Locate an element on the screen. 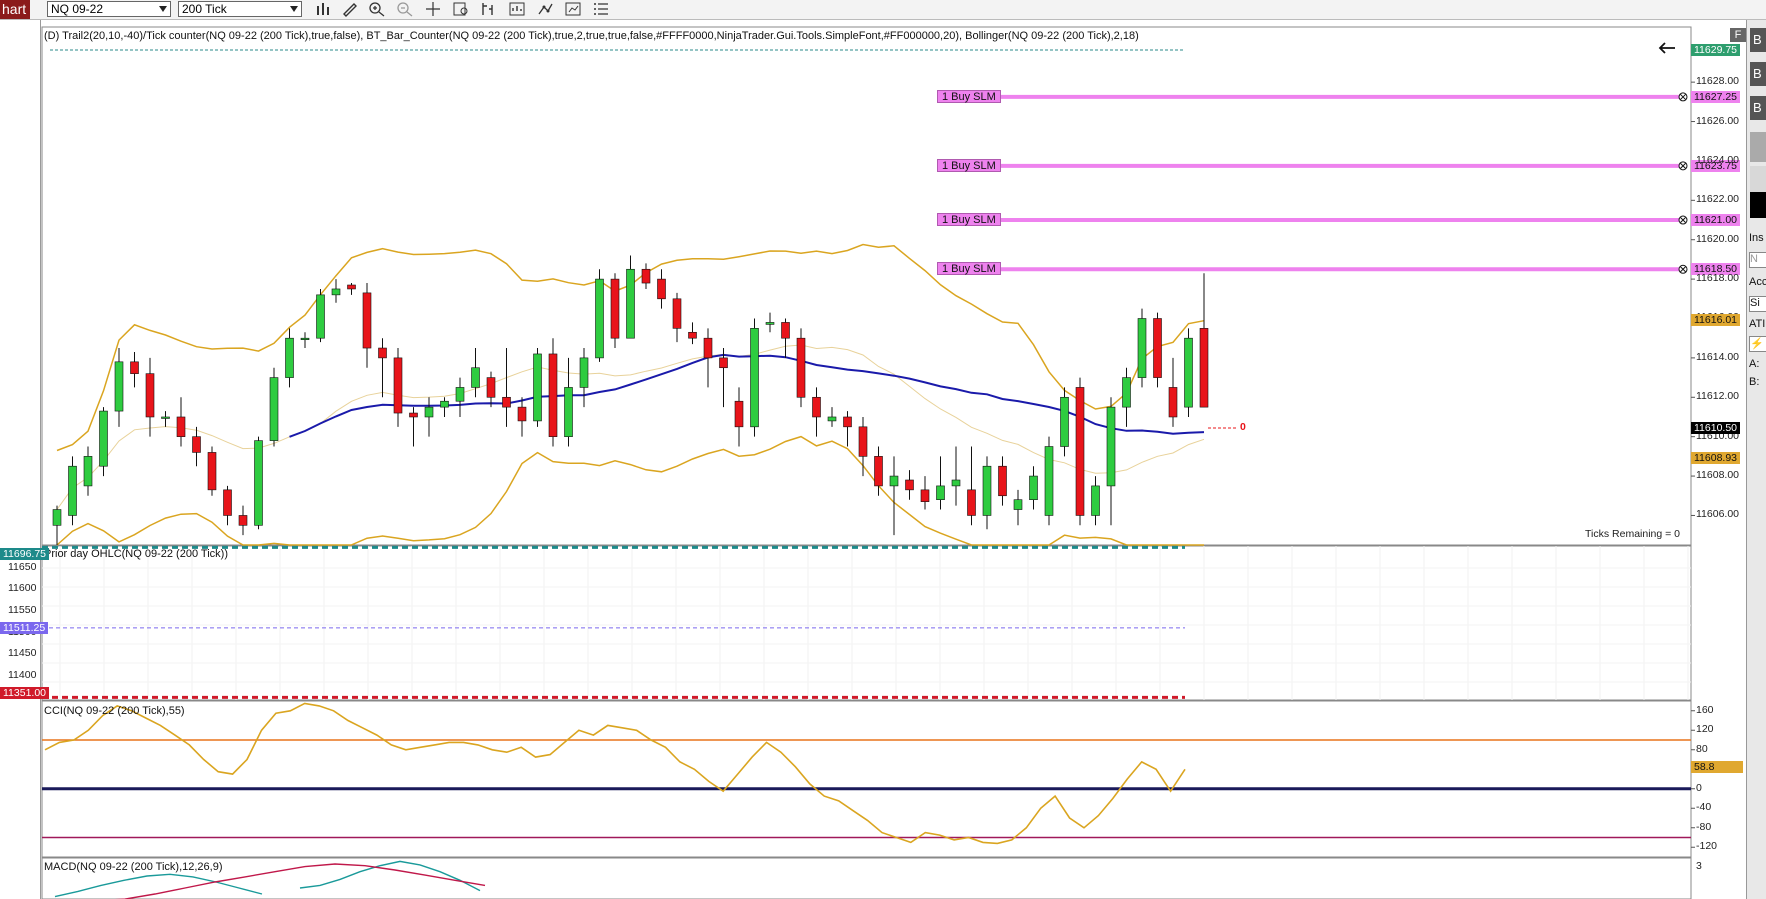  price-axis-label: 11618.00 is located at coordinates (1718, 278).